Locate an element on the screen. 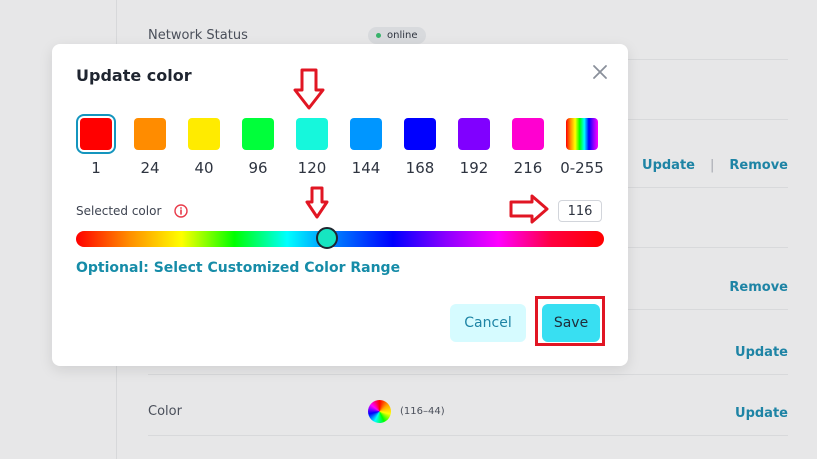  color-wheel-icon is located at coordinates (379, 411).